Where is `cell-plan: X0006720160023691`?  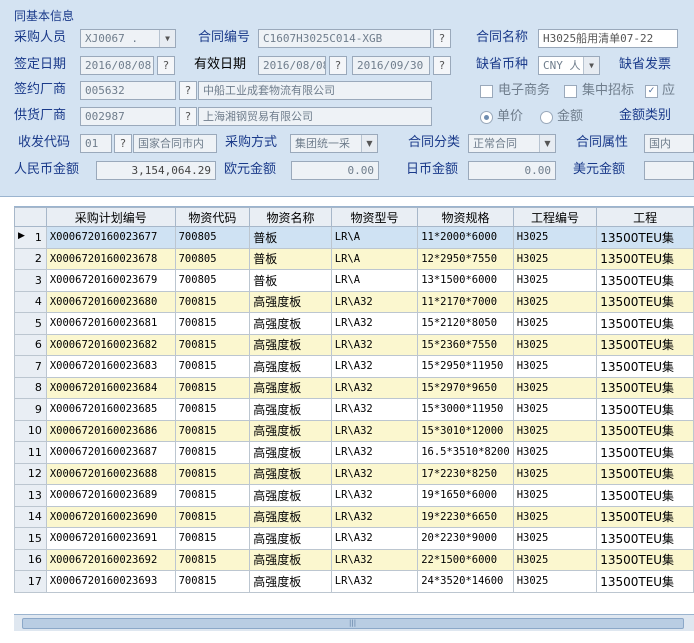 cell-plan: X0006720160023691 is located at coordinates (110, 538).